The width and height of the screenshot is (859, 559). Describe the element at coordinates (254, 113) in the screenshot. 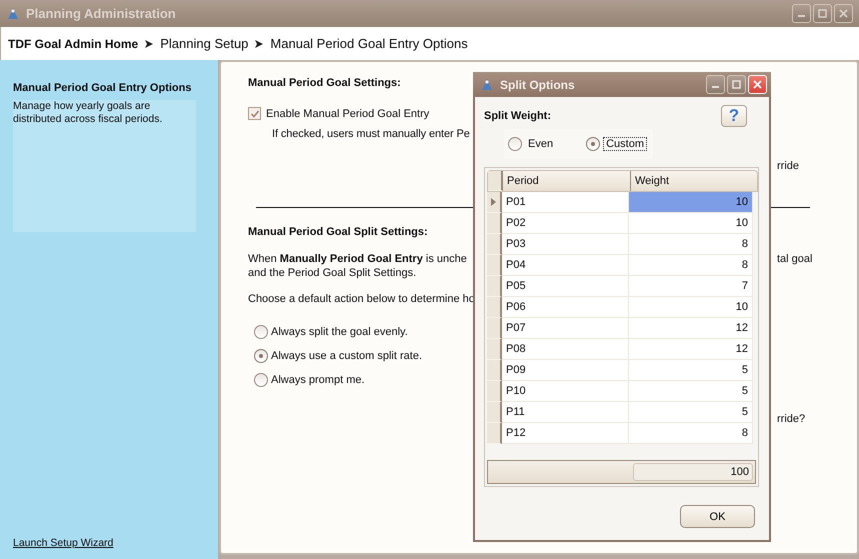

I see `checkbox` at that location.